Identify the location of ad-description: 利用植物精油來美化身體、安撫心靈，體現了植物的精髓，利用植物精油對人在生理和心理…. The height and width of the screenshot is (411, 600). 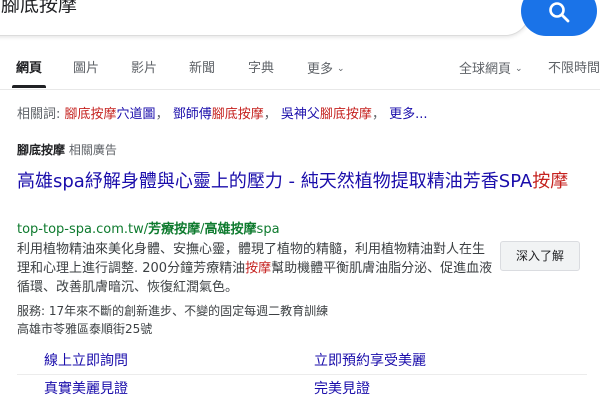
(255, 268).